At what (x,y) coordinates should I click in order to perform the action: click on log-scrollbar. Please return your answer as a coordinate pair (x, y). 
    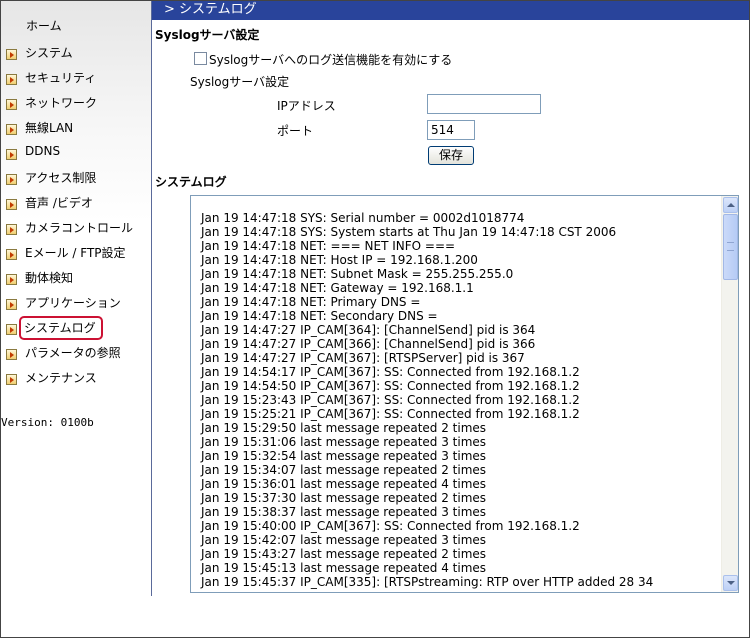
    Looking at the image, I should click on (729, 394).